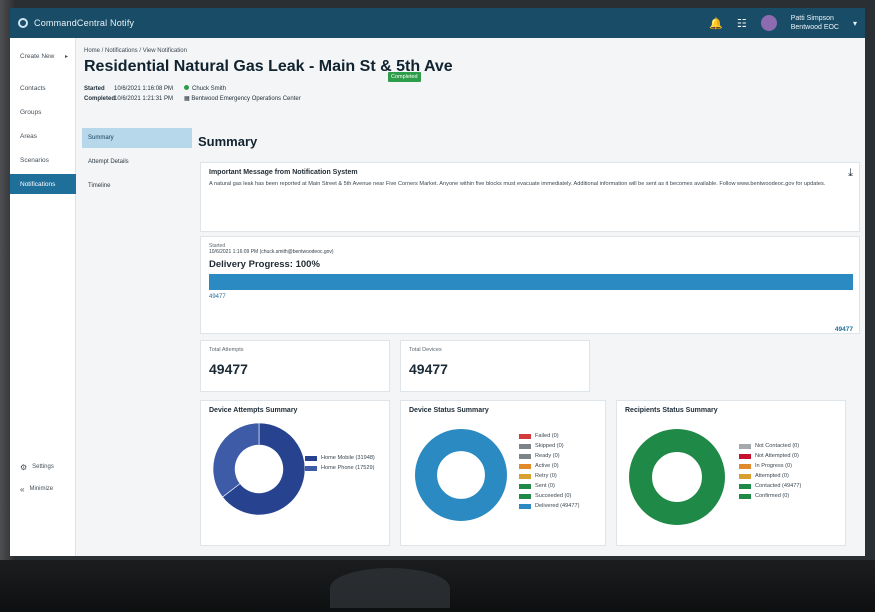 This screenshot has height=612, width=875. What do you see at coordinates (850, 173) in the screenshot?
I see `download-icon: ⤓` at bounding box center [850, 173].